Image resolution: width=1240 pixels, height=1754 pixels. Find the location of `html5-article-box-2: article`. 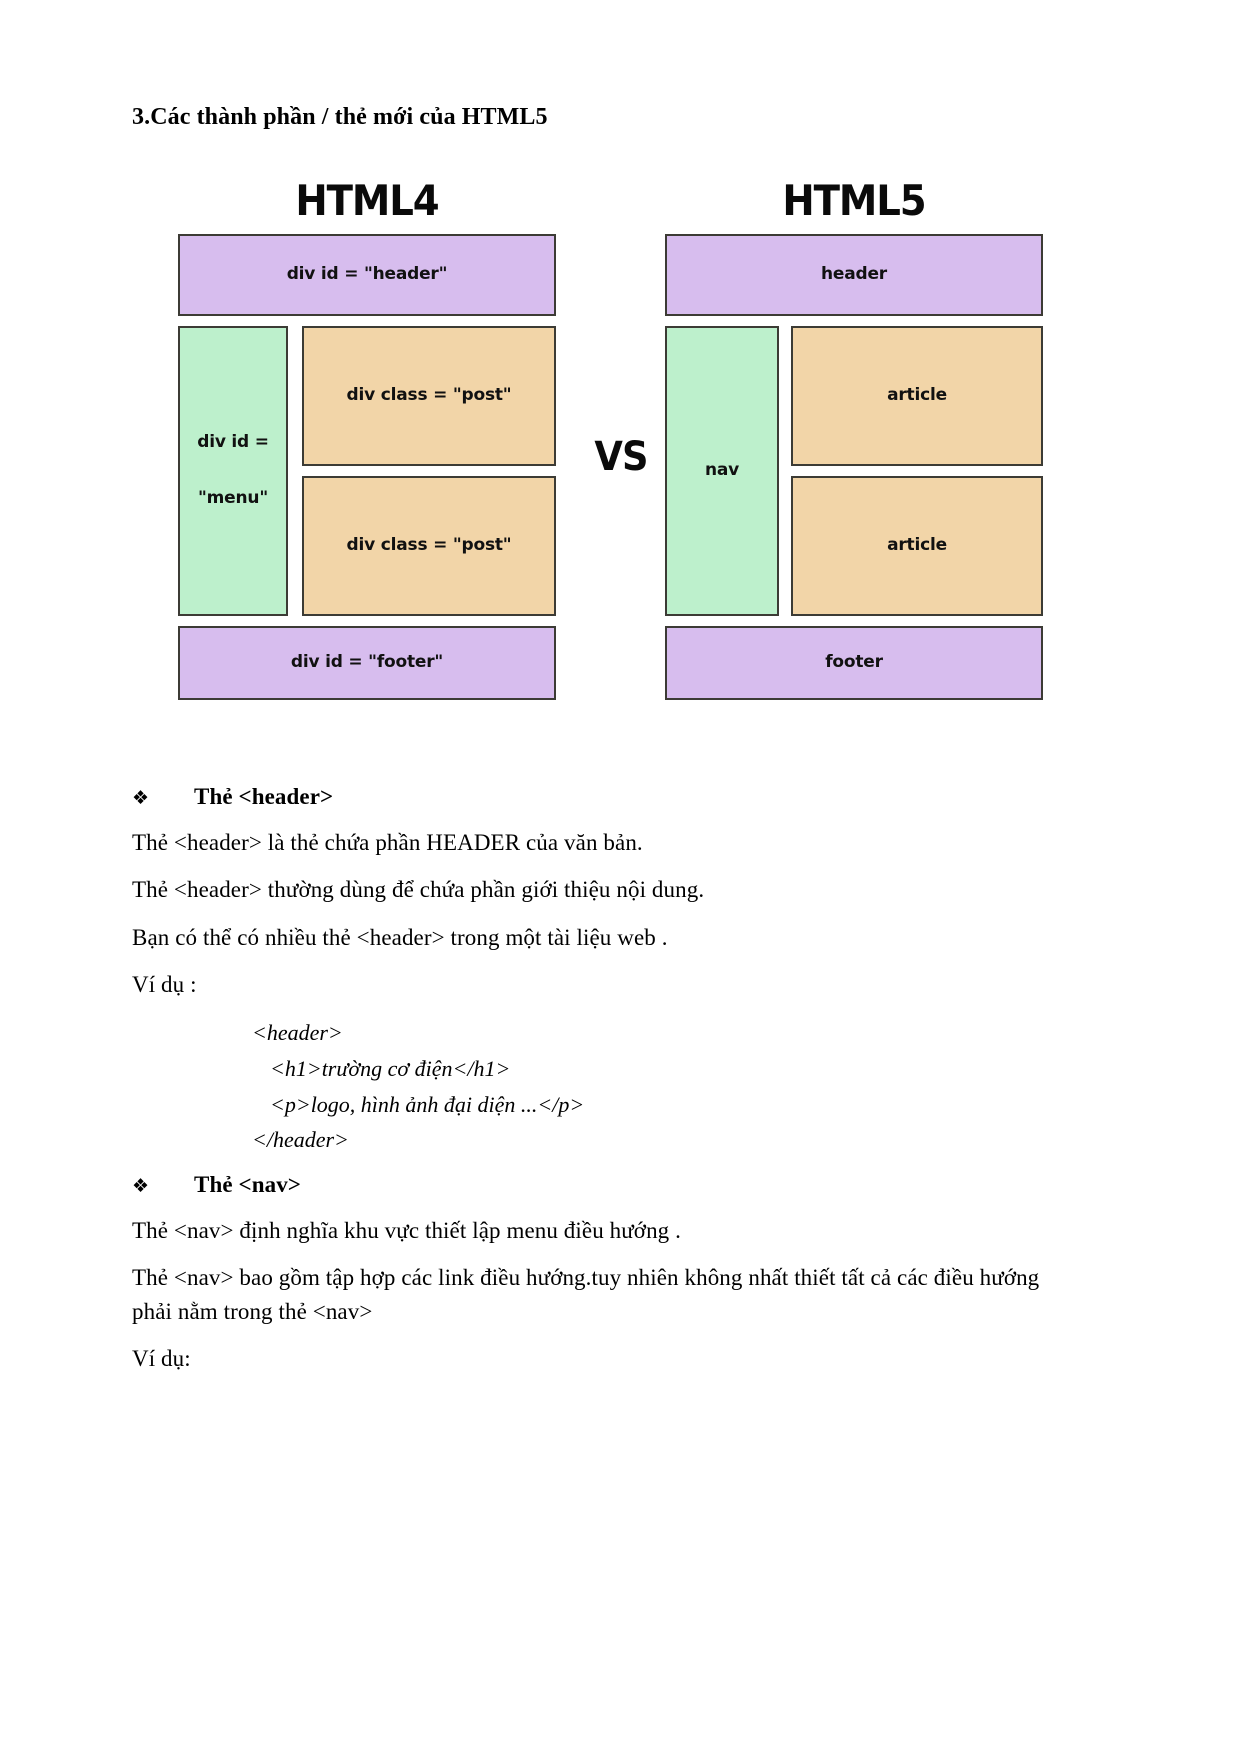

html5-article-box-2: article is located at coordinates (917, 546).